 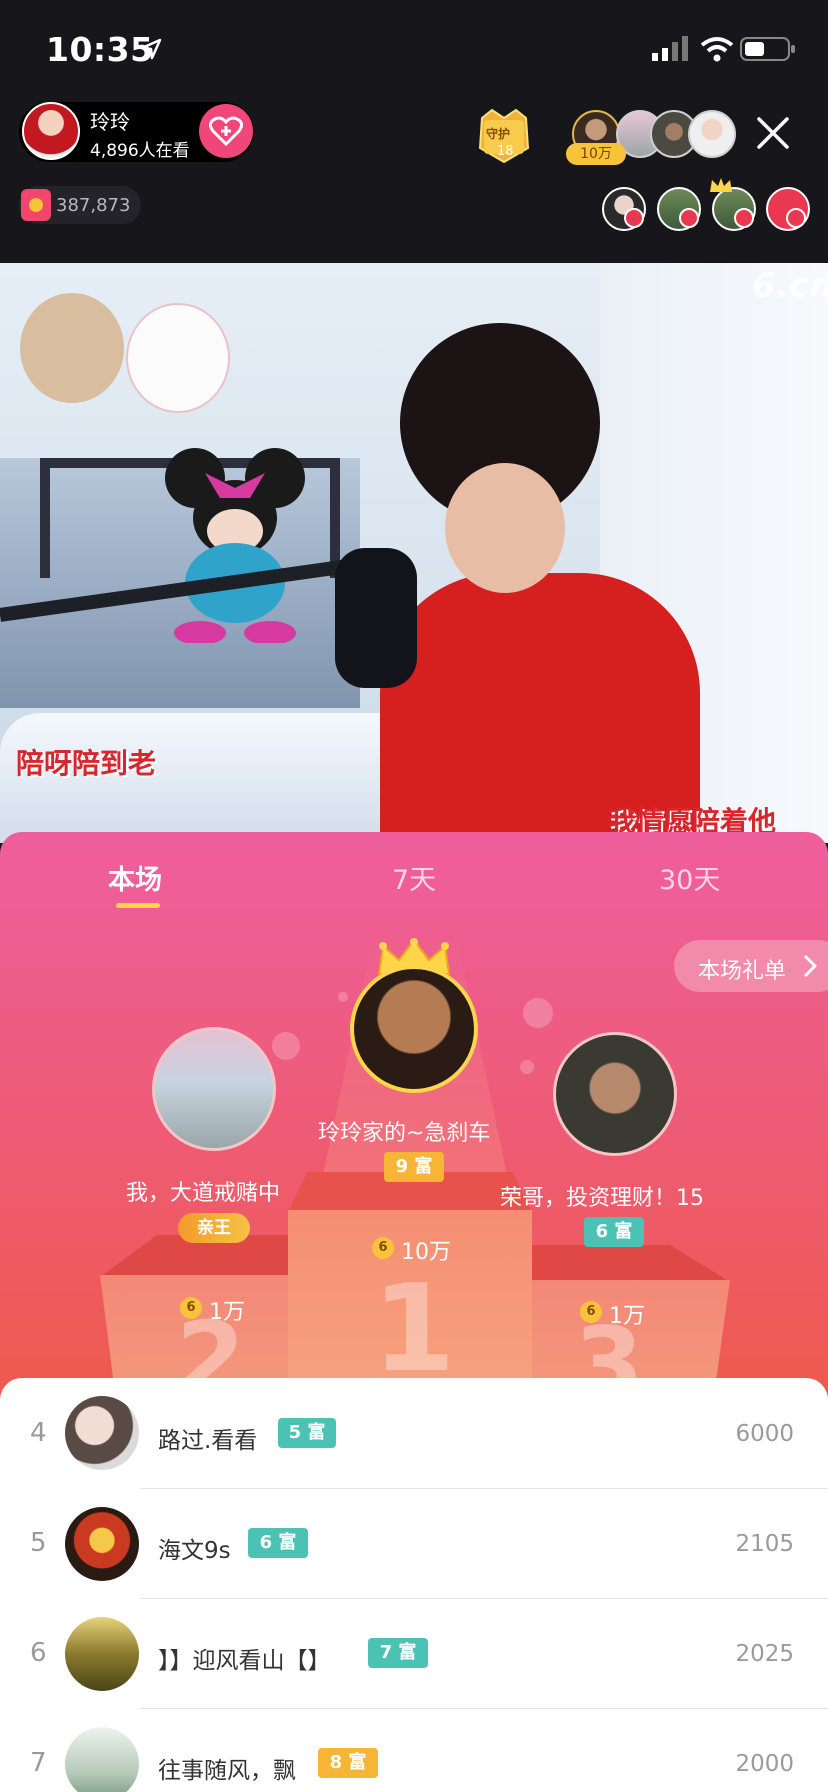 I want to click on rank-first-wealth-badge: 9 富, so click(x=414, y=1167).